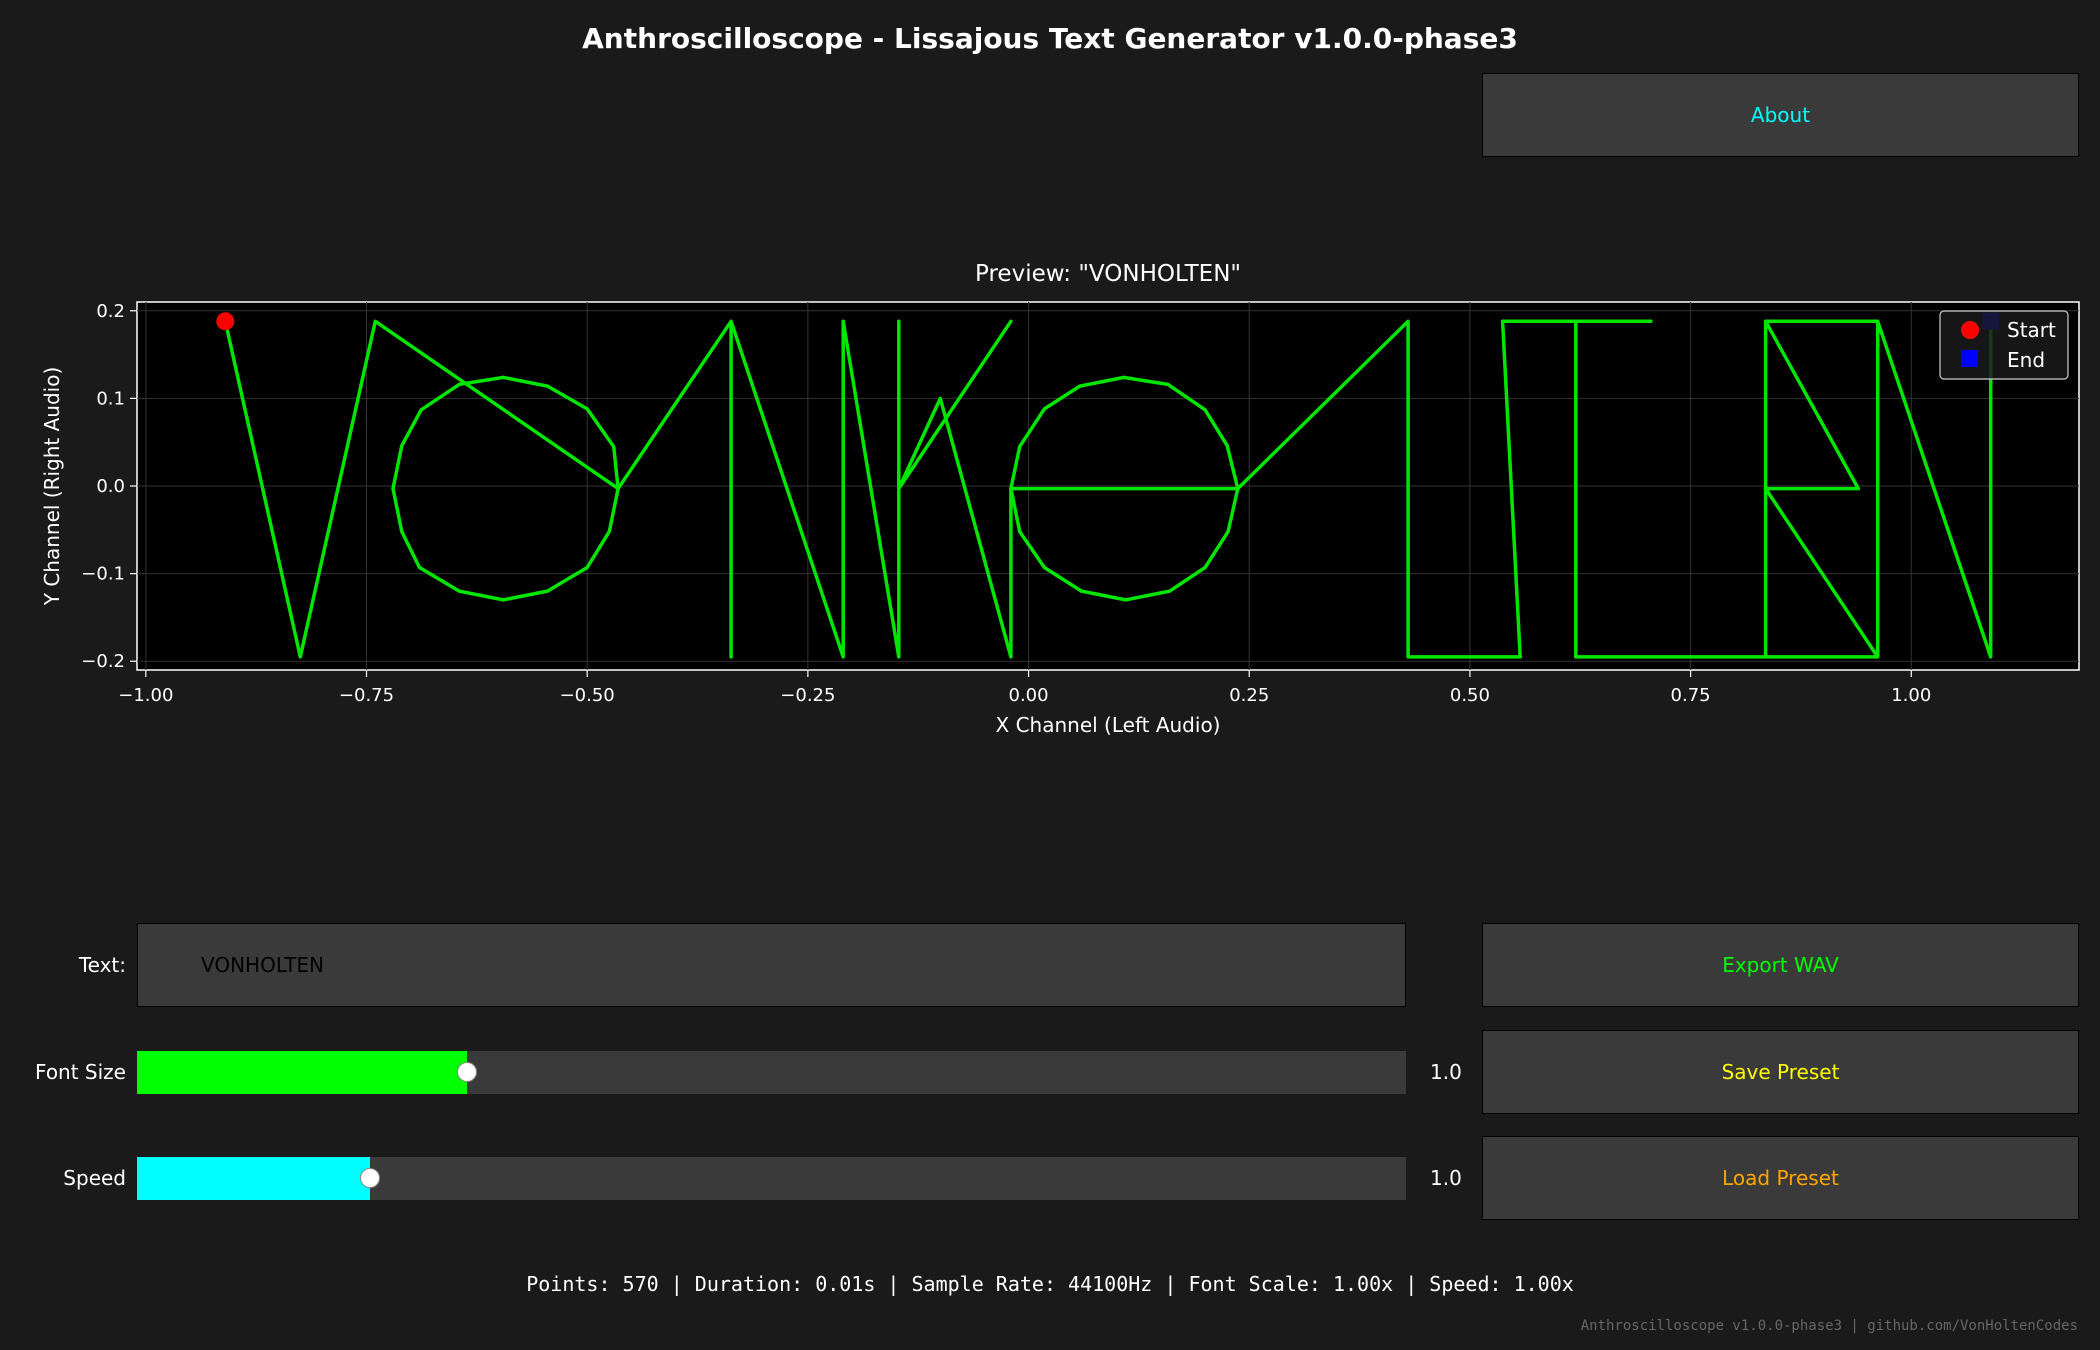 This screenshot has width=2100, height=1350. What do you see at coordinates (1446, 1072) in the screenshot?
I see `font-size-value: 1.0` at bounding box center [1446, 1072].